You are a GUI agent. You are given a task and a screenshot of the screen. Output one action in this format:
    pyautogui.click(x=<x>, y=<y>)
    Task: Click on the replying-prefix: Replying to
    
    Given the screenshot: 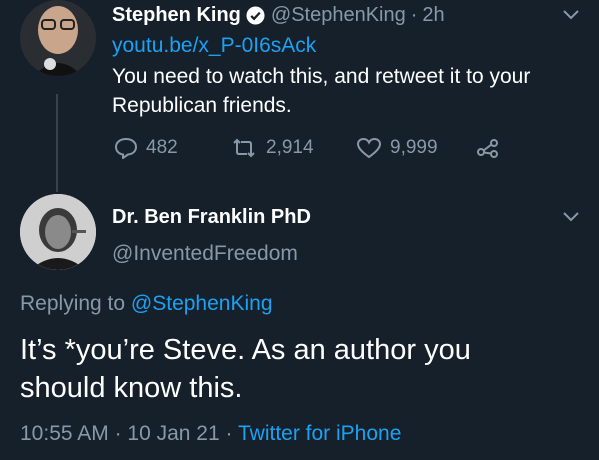 What is the action you would take?
    pyautogui.click(x=73, y=303)
    